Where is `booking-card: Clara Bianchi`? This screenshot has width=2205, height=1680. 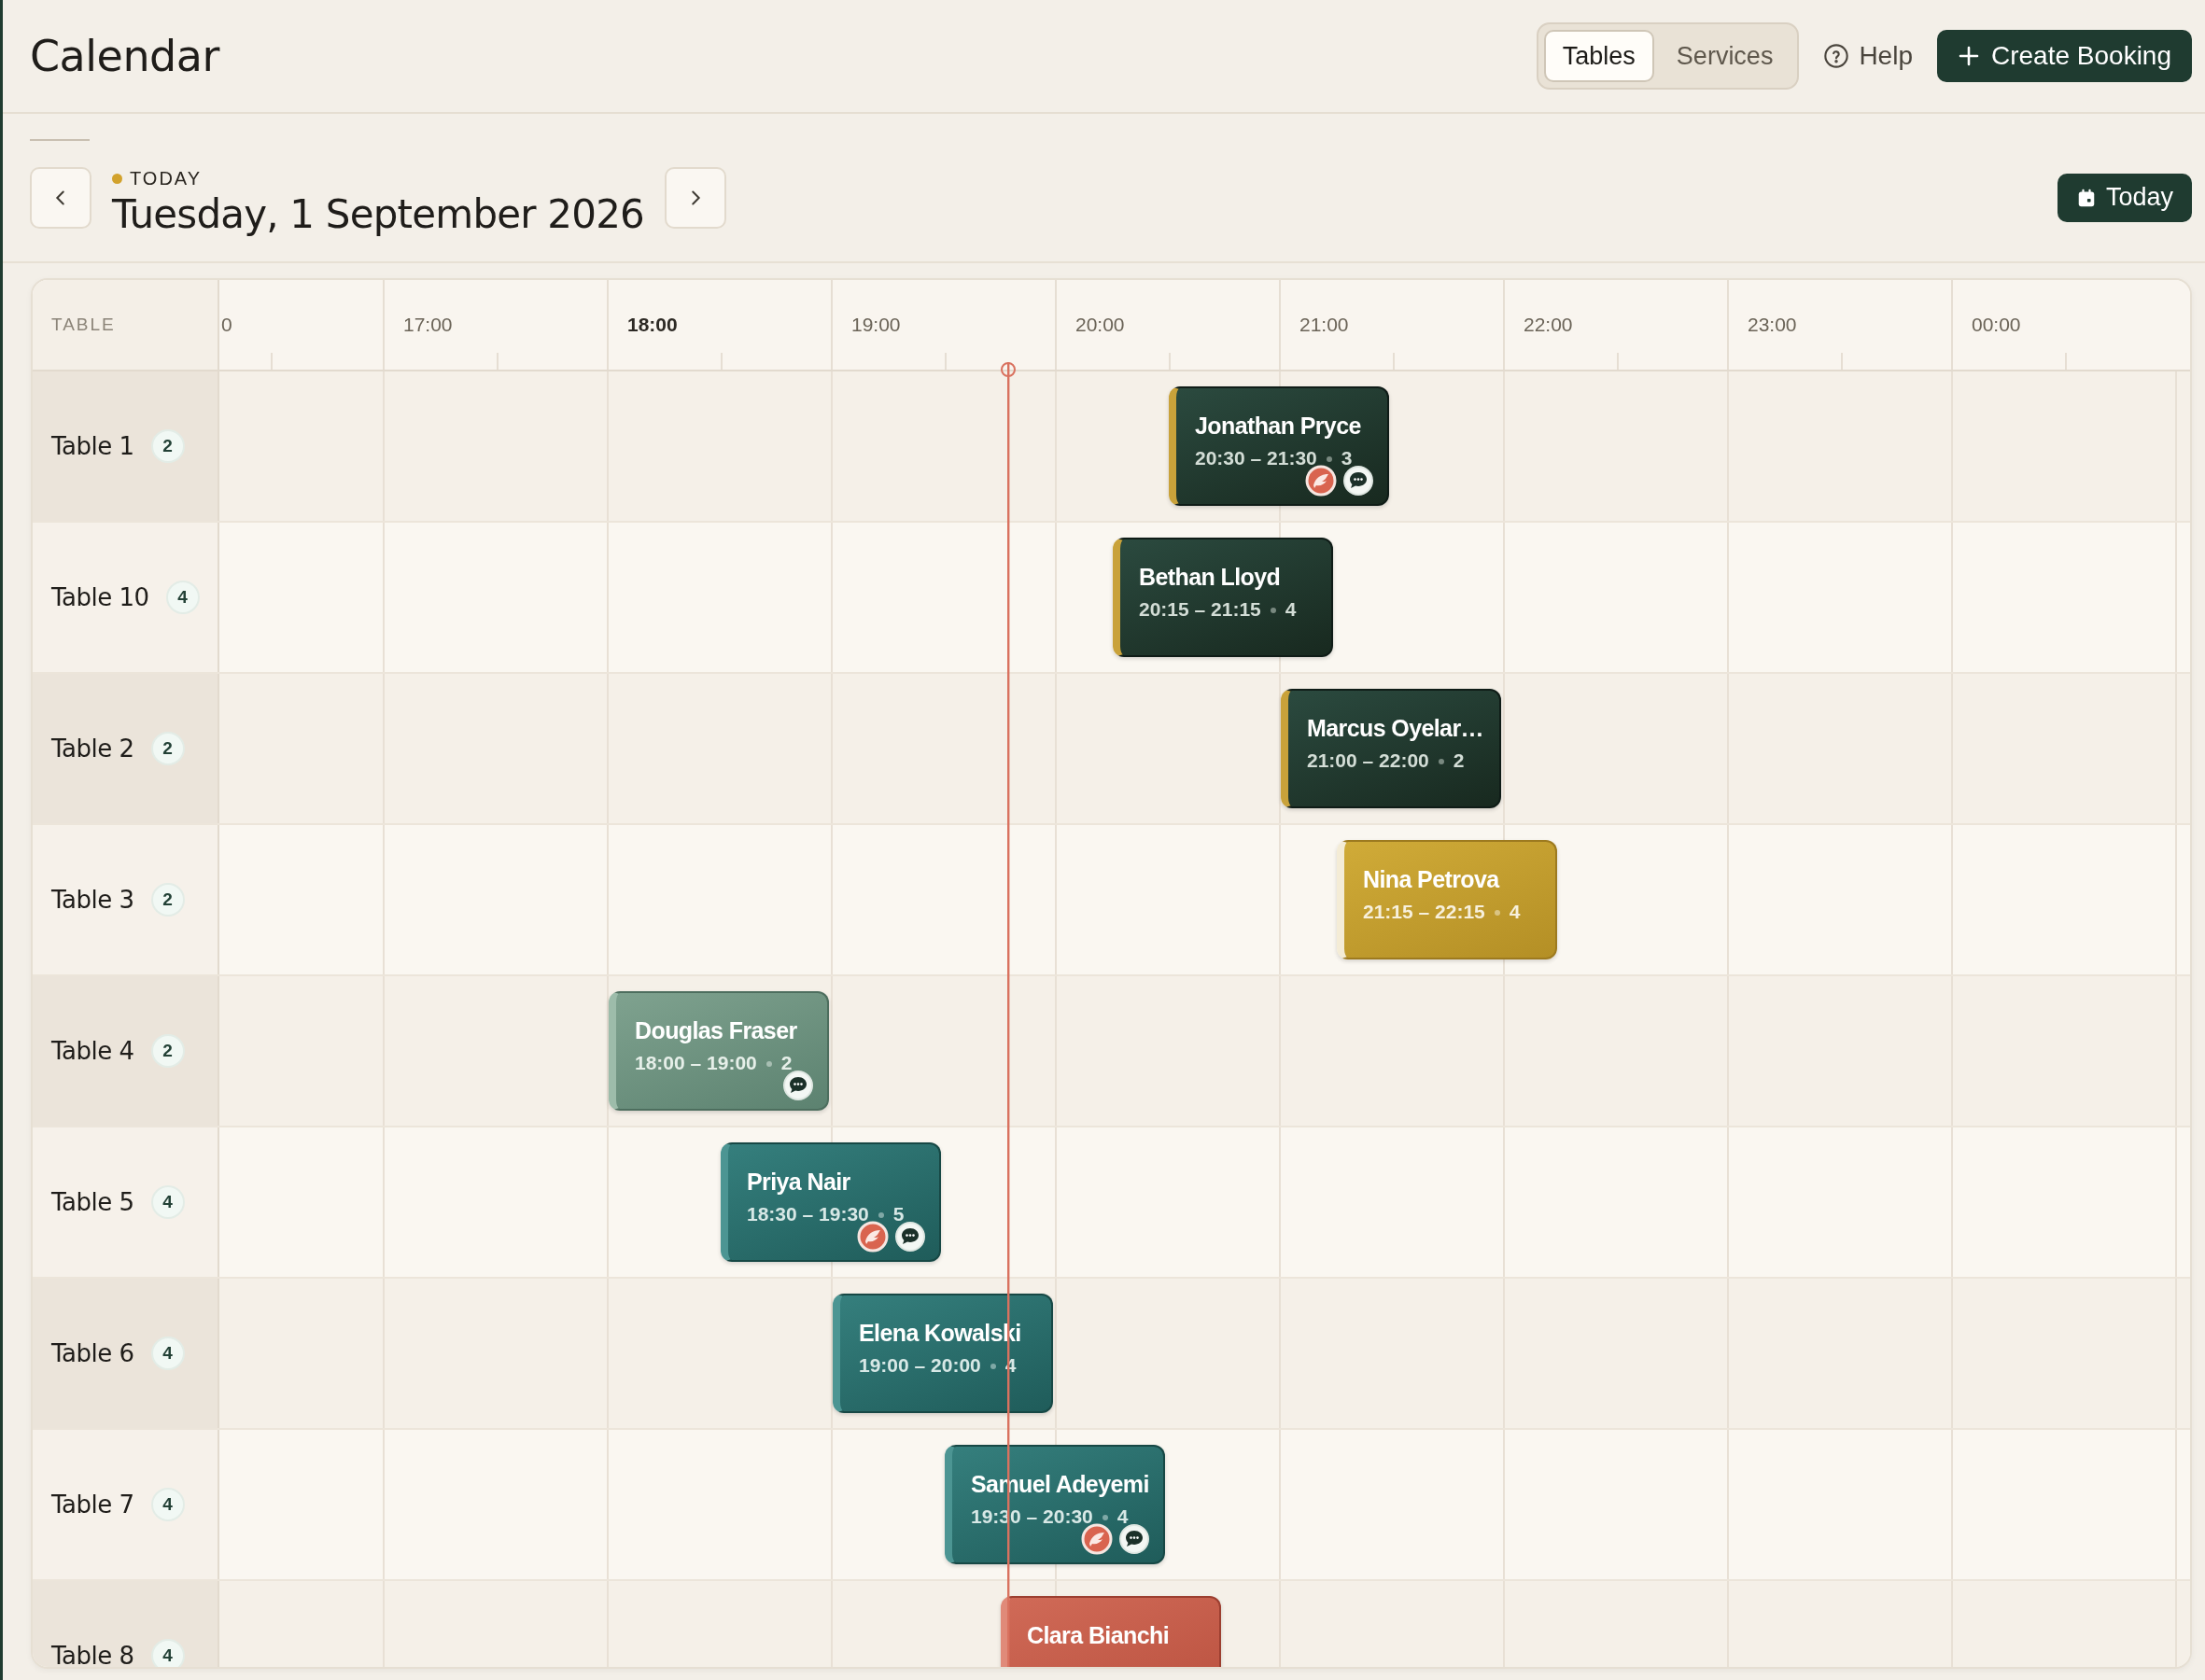 booking-card: Clara Bianchi is located at coordinates (1111, 1631).